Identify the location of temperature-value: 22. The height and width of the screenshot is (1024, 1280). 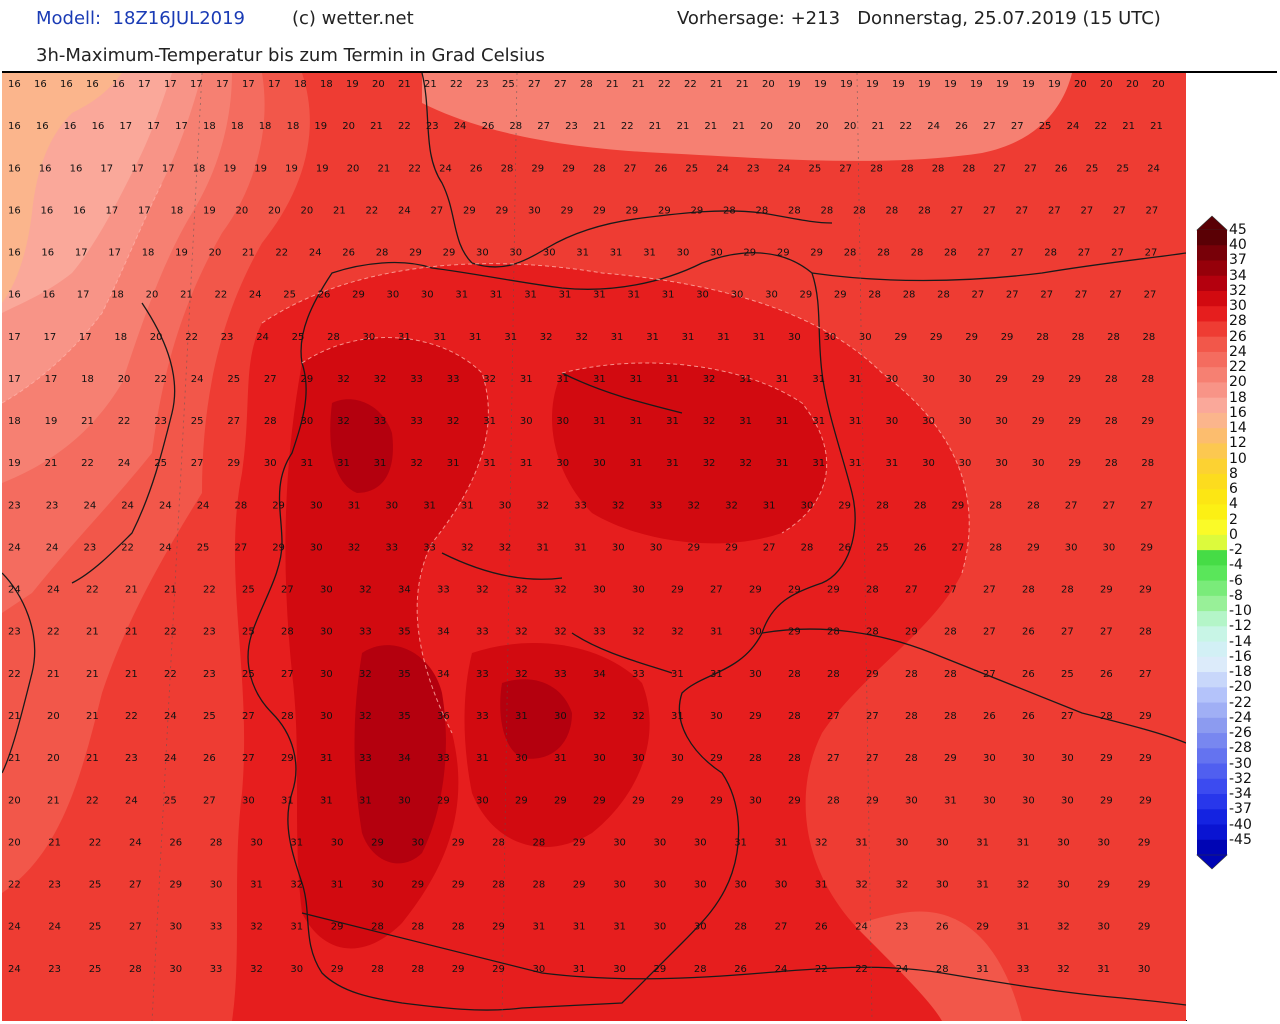
(664, 84).